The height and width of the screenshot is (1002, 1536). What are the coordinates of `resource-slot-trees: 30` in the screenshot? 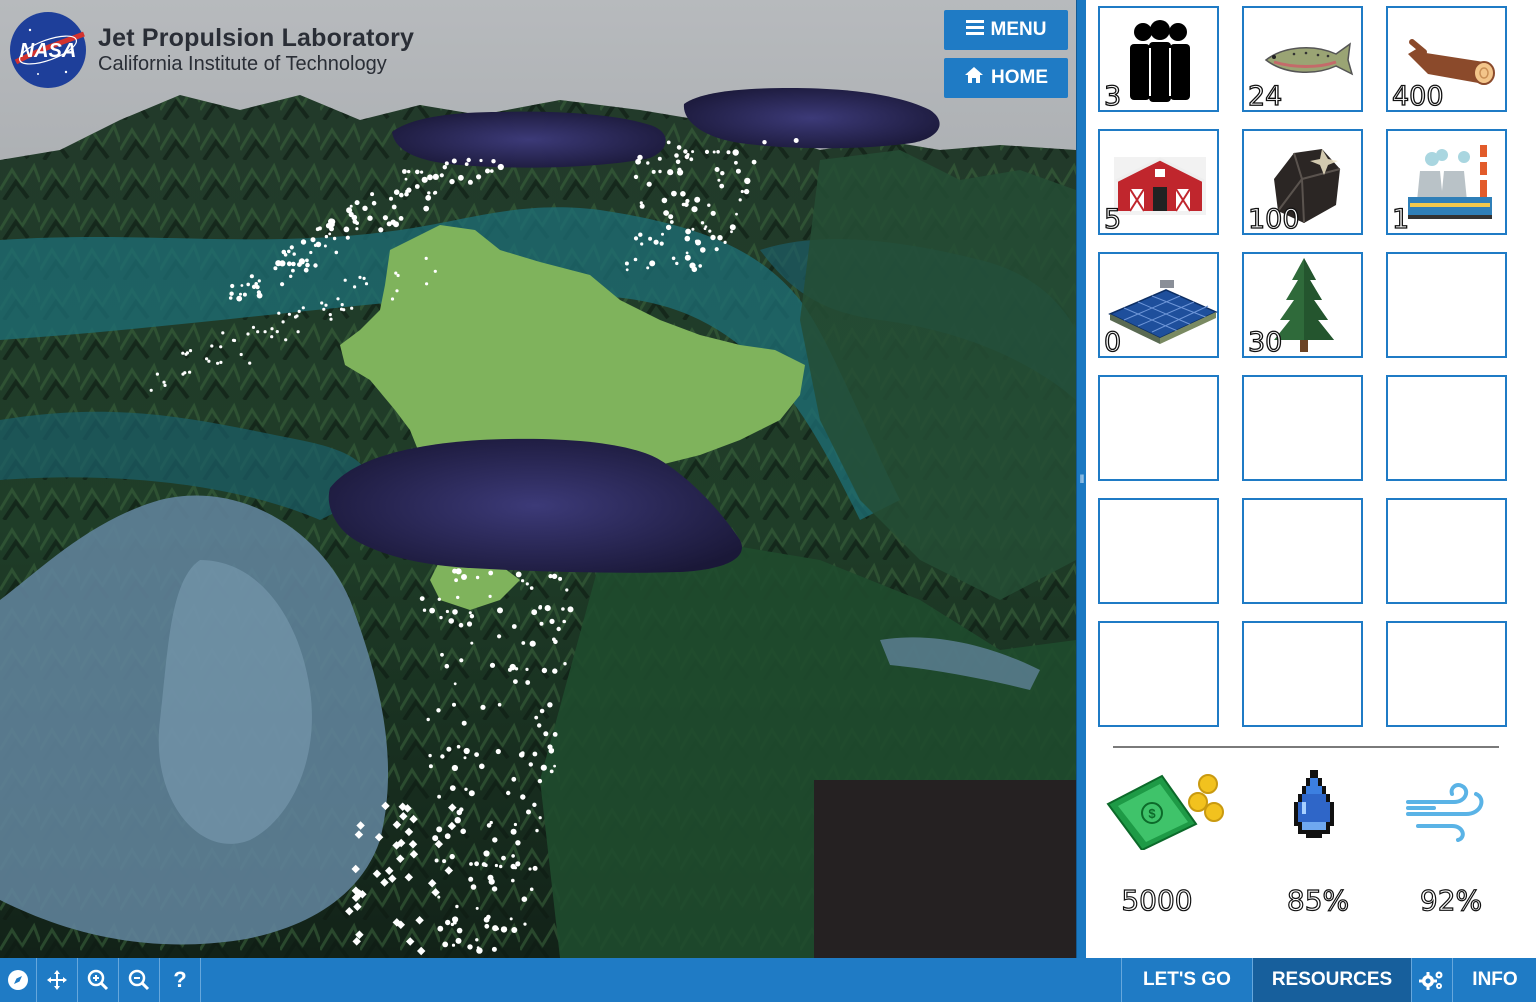 It's located at (1302, 305).